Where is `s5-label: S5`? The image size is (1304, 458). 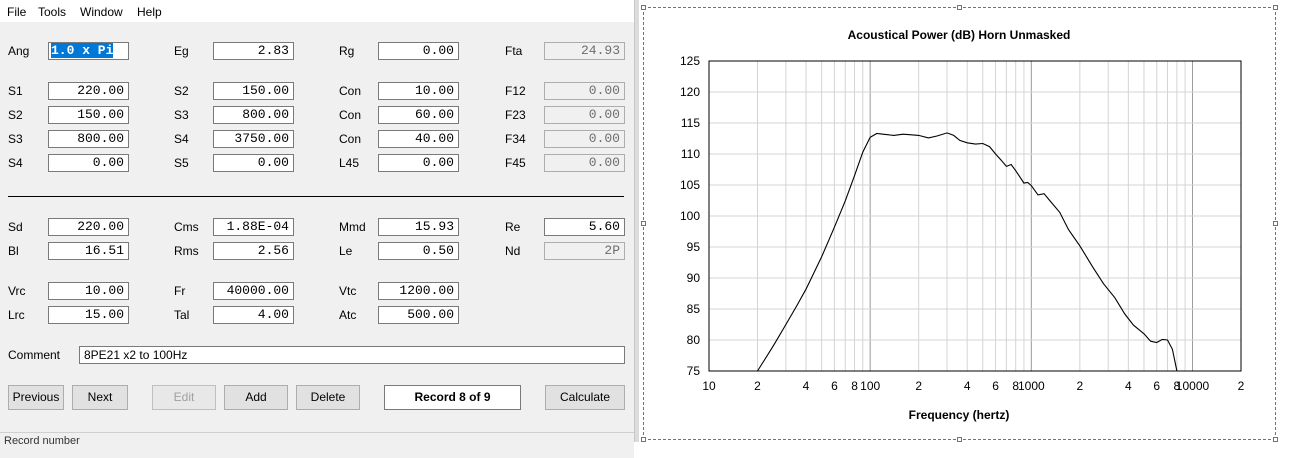
s5-label: S5 is located at coordinates (181, 163).